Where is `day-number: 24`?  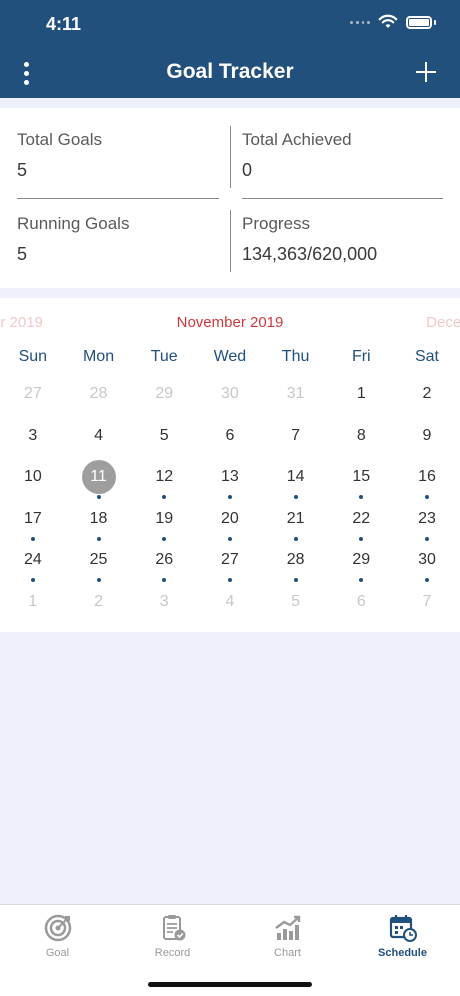
day-number: 24 is located at coordinates (32, 559).